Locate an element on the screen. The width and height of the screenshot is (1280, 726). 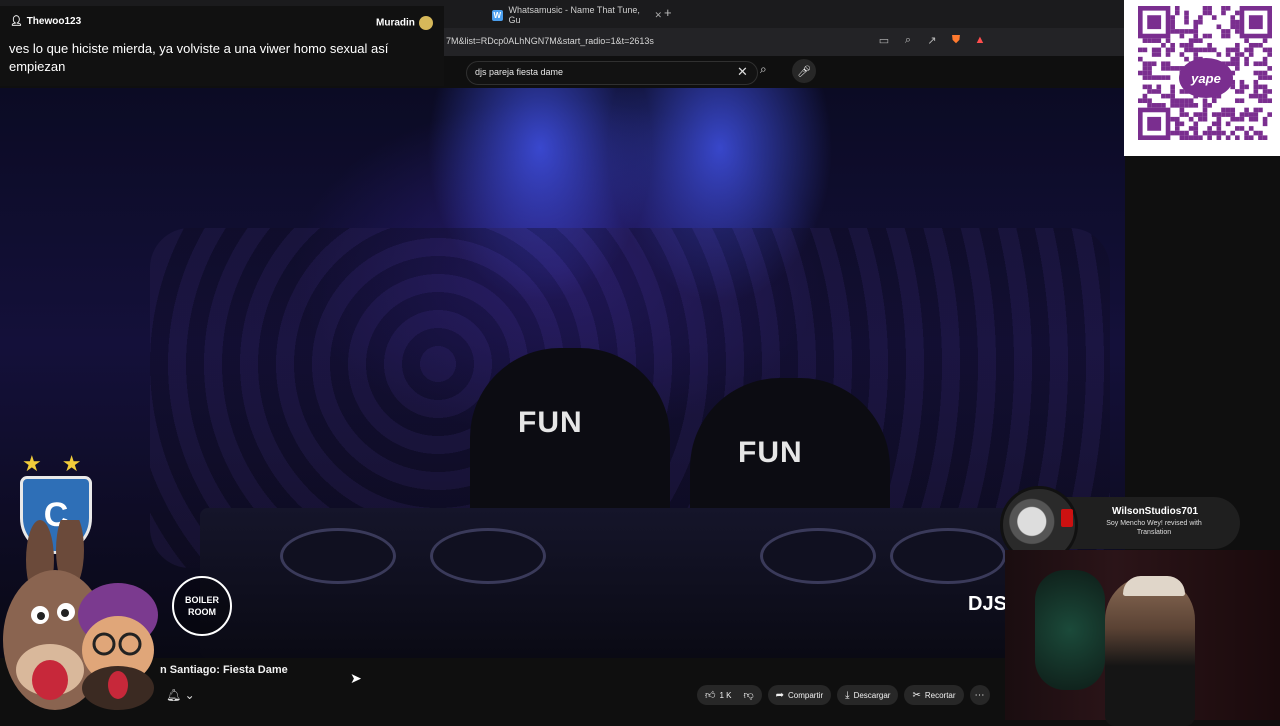
streamer-webcam is located at coordinates (1142, 638).